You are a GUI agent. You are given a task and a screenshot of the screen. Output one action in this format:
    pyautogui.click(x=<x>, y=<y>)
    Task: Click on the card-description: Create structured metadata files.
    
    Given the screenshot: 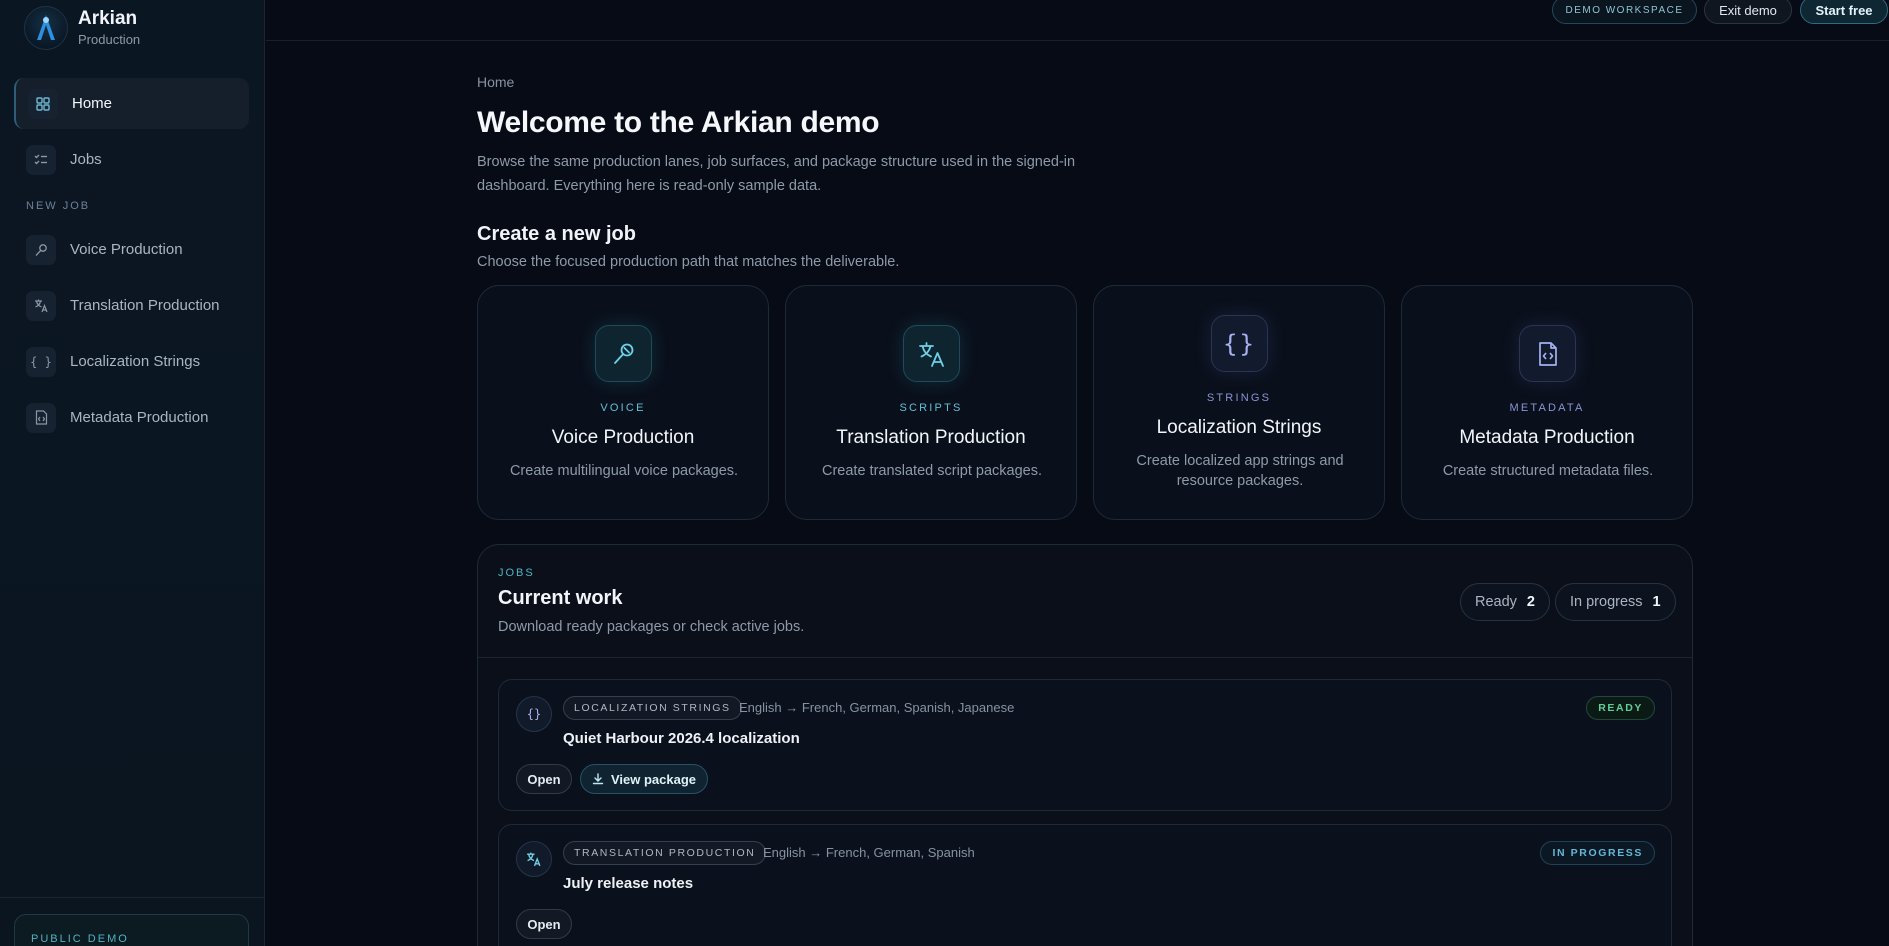 What is the action you would take?
    pyautogui.click(x=1548, y=471)
    